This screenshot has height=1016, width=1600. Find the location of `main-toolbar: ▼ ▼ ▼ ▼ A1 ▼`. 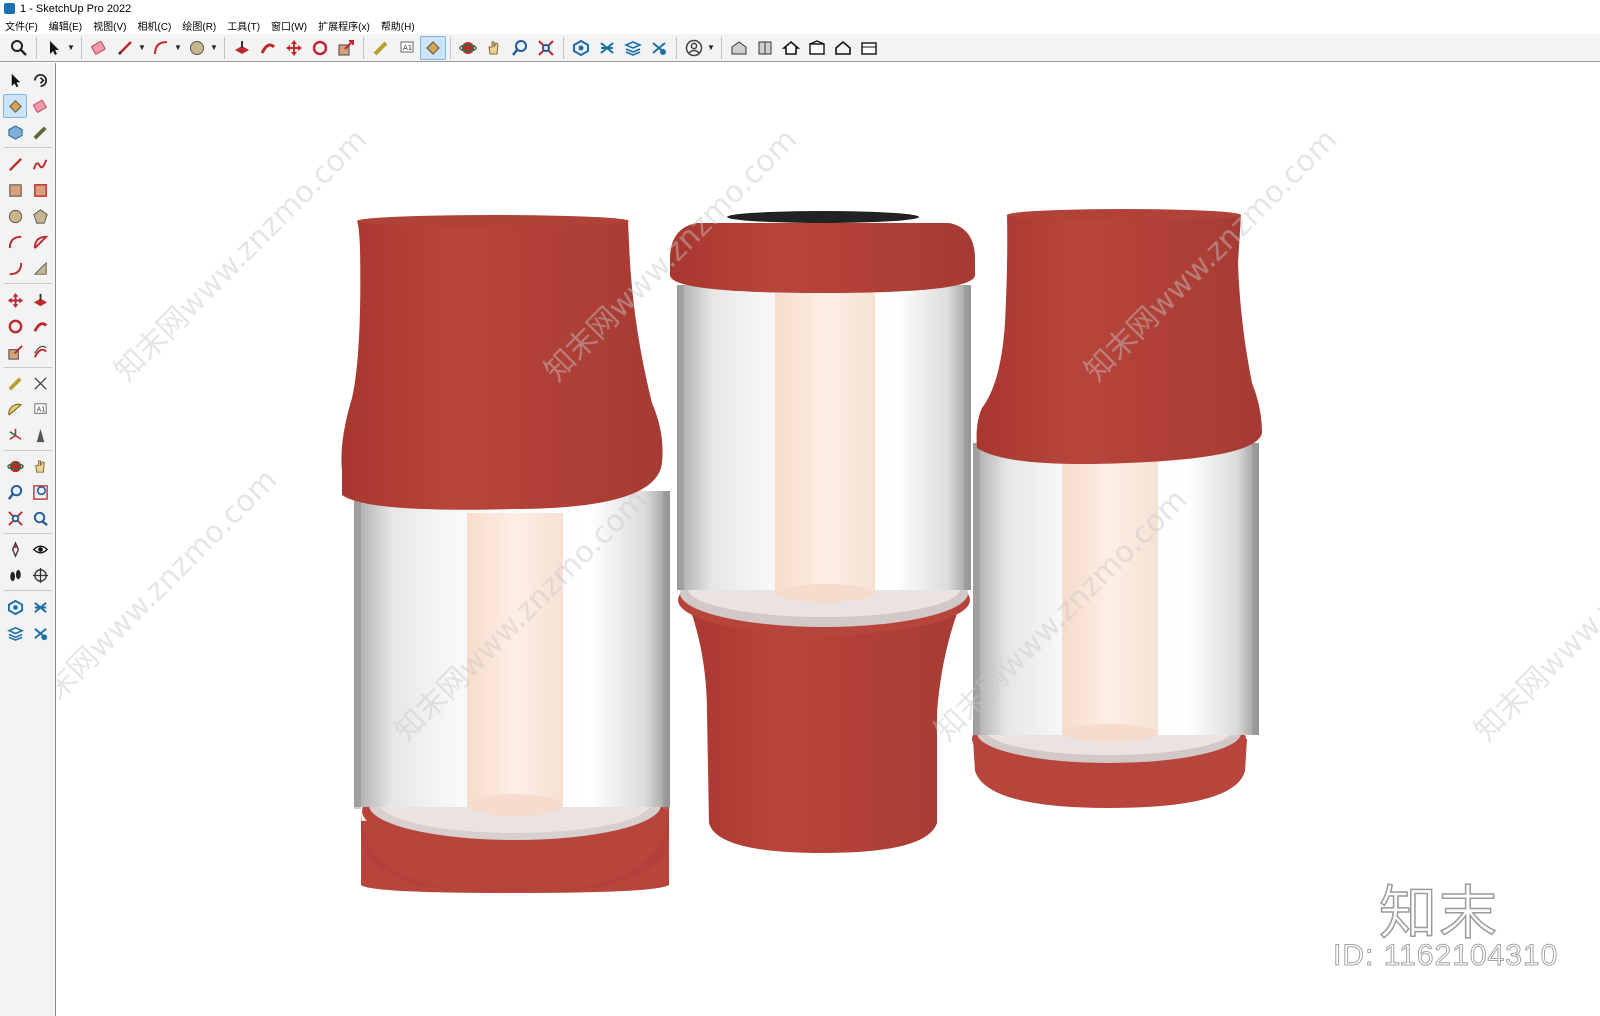

main-toolbar: ▼ ▼ ▼ ▼ A1 ▼ is located at coordinates (800, 48).